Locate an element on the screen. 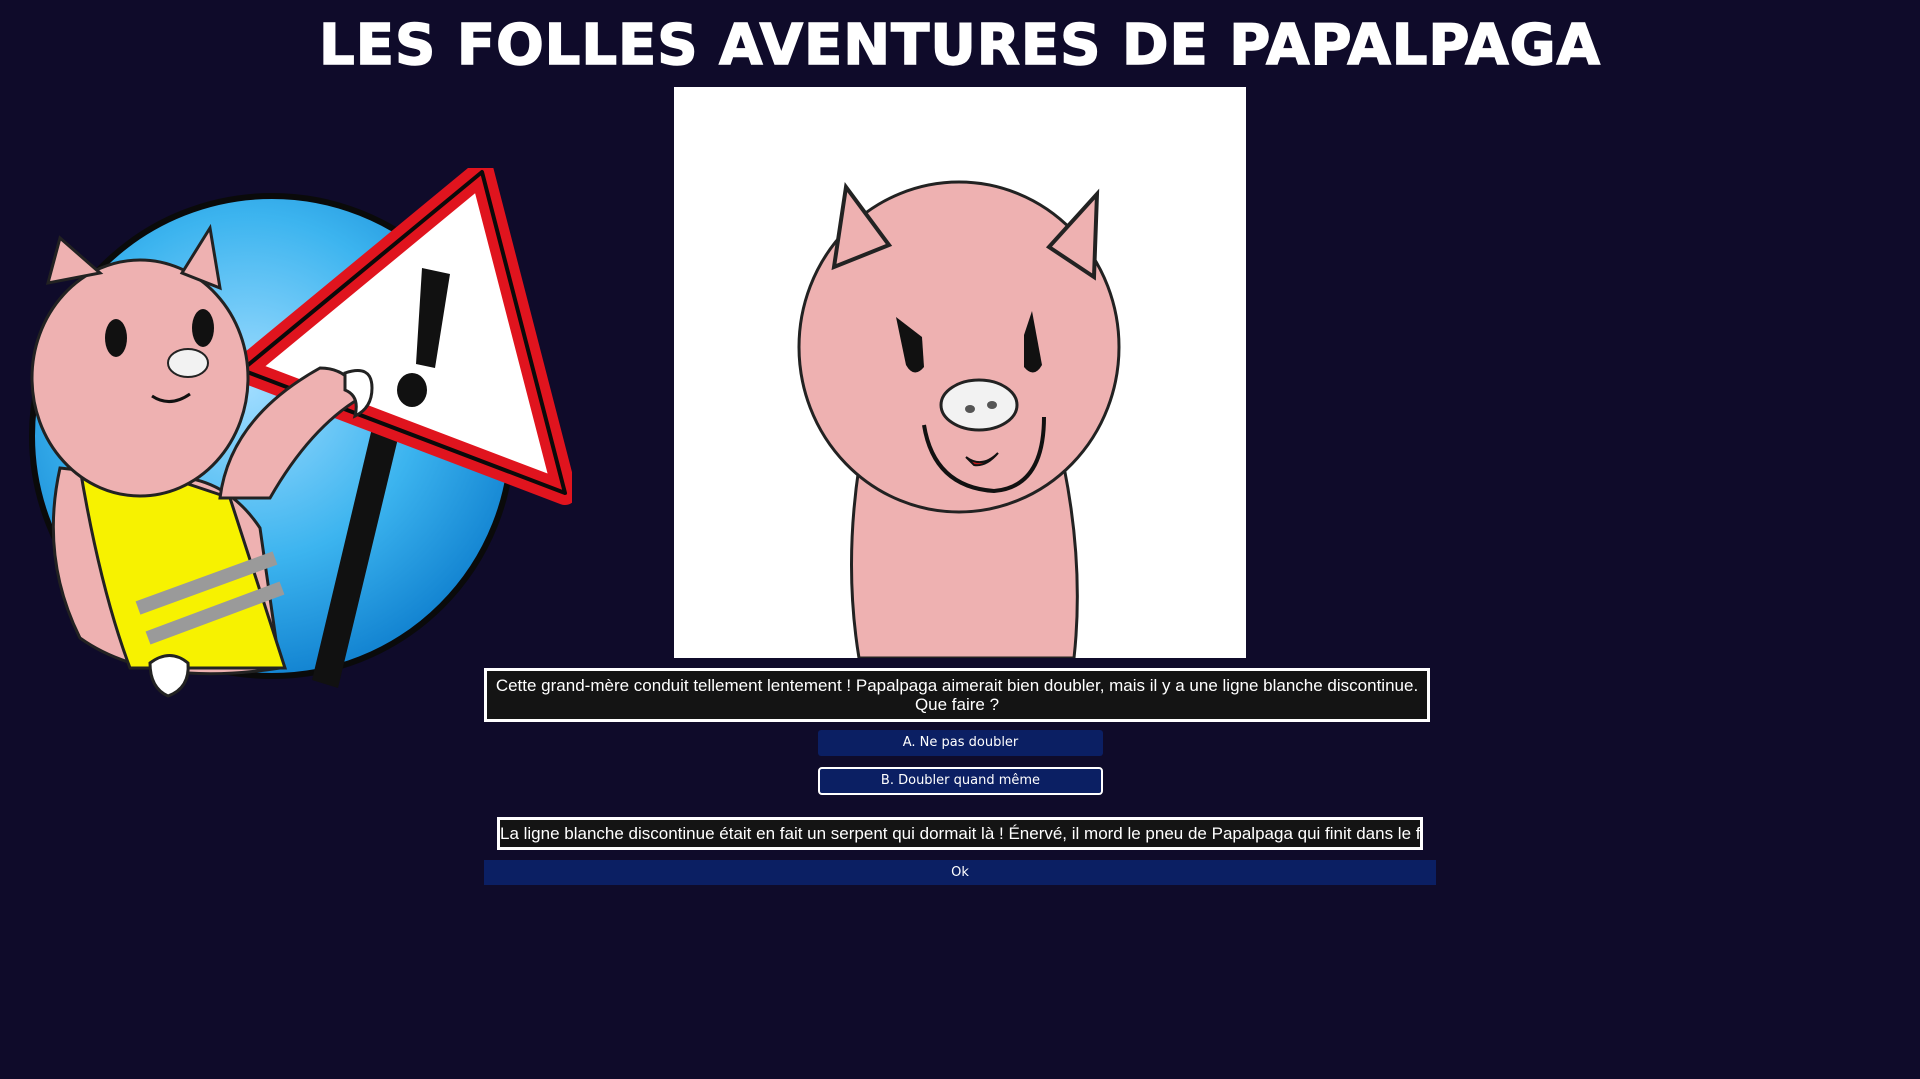 Image resolution: width=1920 pixels, height=1079 pixels. game-title: Les folles aventures de Papalpaga is located at coordinates (959, 46).